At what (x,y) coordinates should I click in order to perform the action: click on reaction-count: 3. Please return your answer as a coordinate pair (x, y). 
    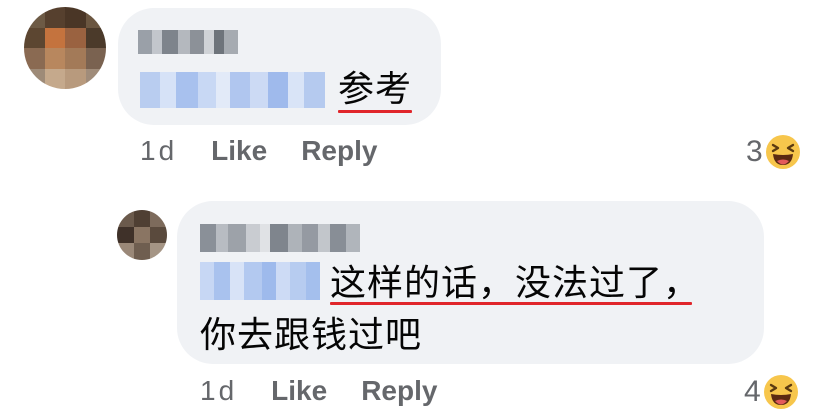
    Looking at the image, I should click on (754, 151).